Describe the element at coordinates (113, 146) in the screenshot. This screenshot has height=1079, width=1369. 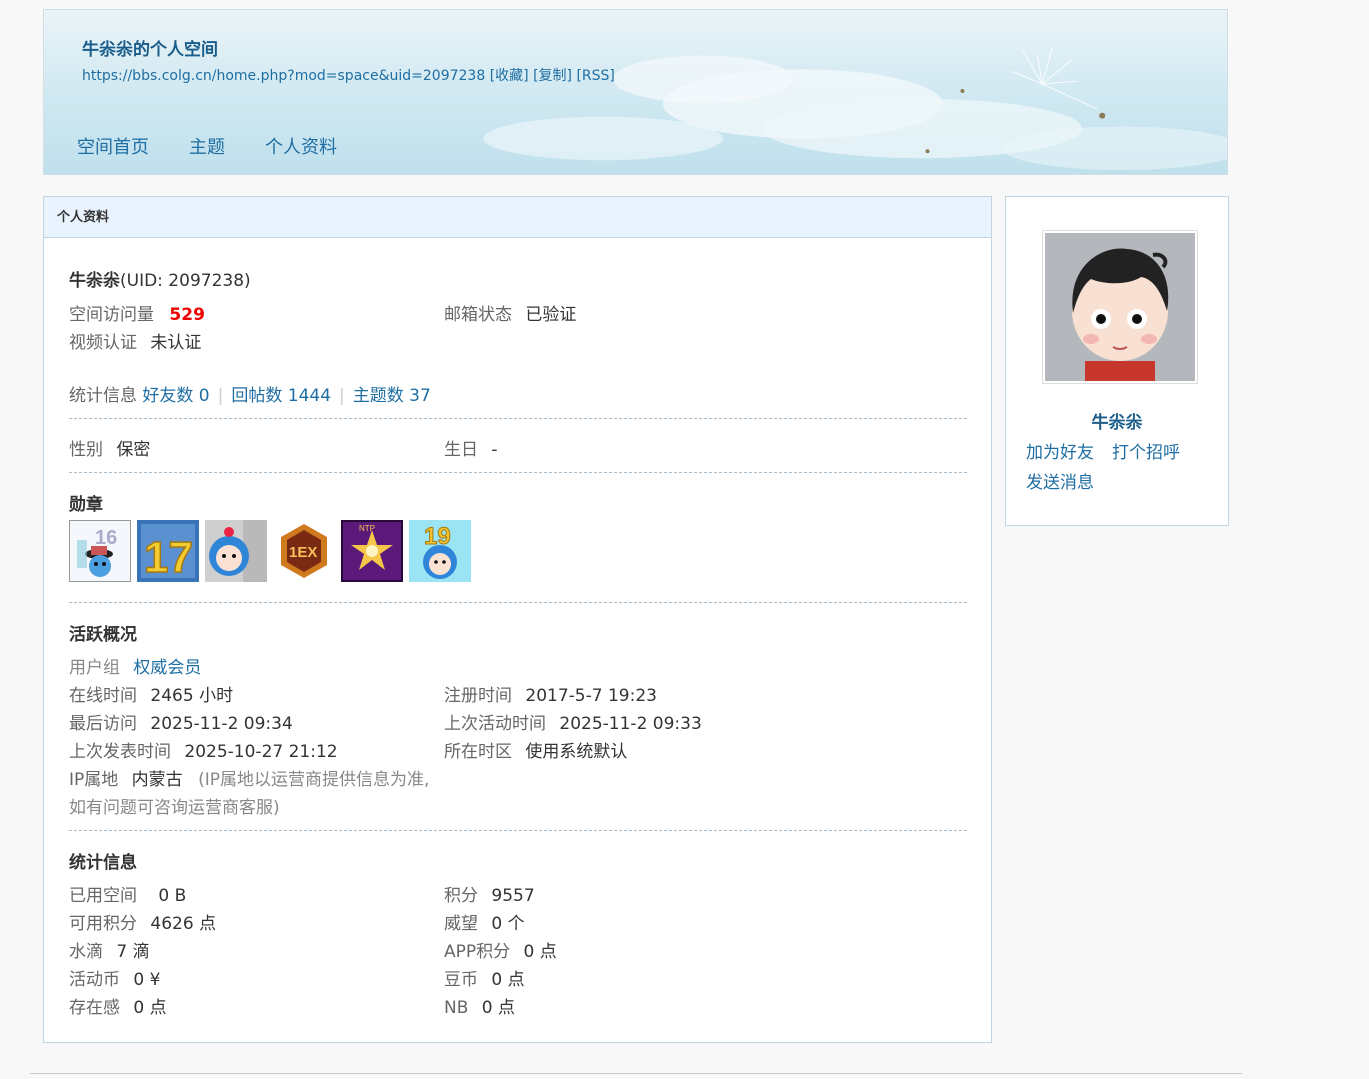
I see `nav-space-home: 空间首页` at that location.